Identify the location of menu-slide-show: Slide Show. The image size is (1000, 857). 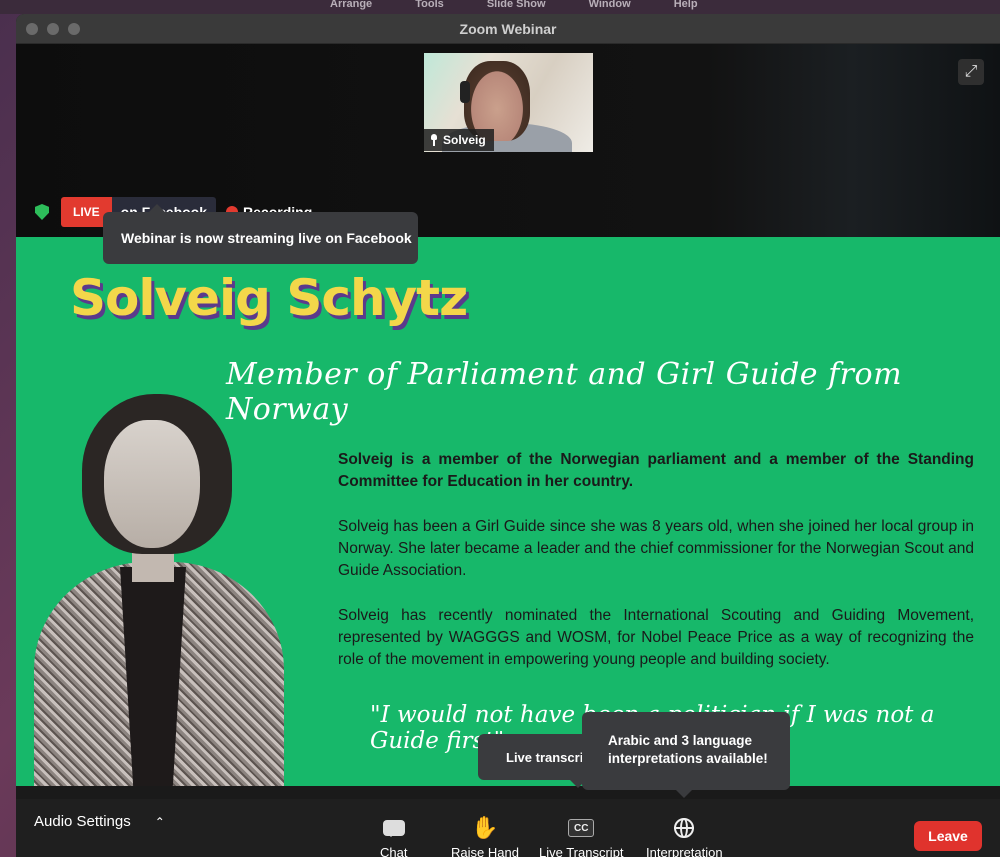
(516, 5).